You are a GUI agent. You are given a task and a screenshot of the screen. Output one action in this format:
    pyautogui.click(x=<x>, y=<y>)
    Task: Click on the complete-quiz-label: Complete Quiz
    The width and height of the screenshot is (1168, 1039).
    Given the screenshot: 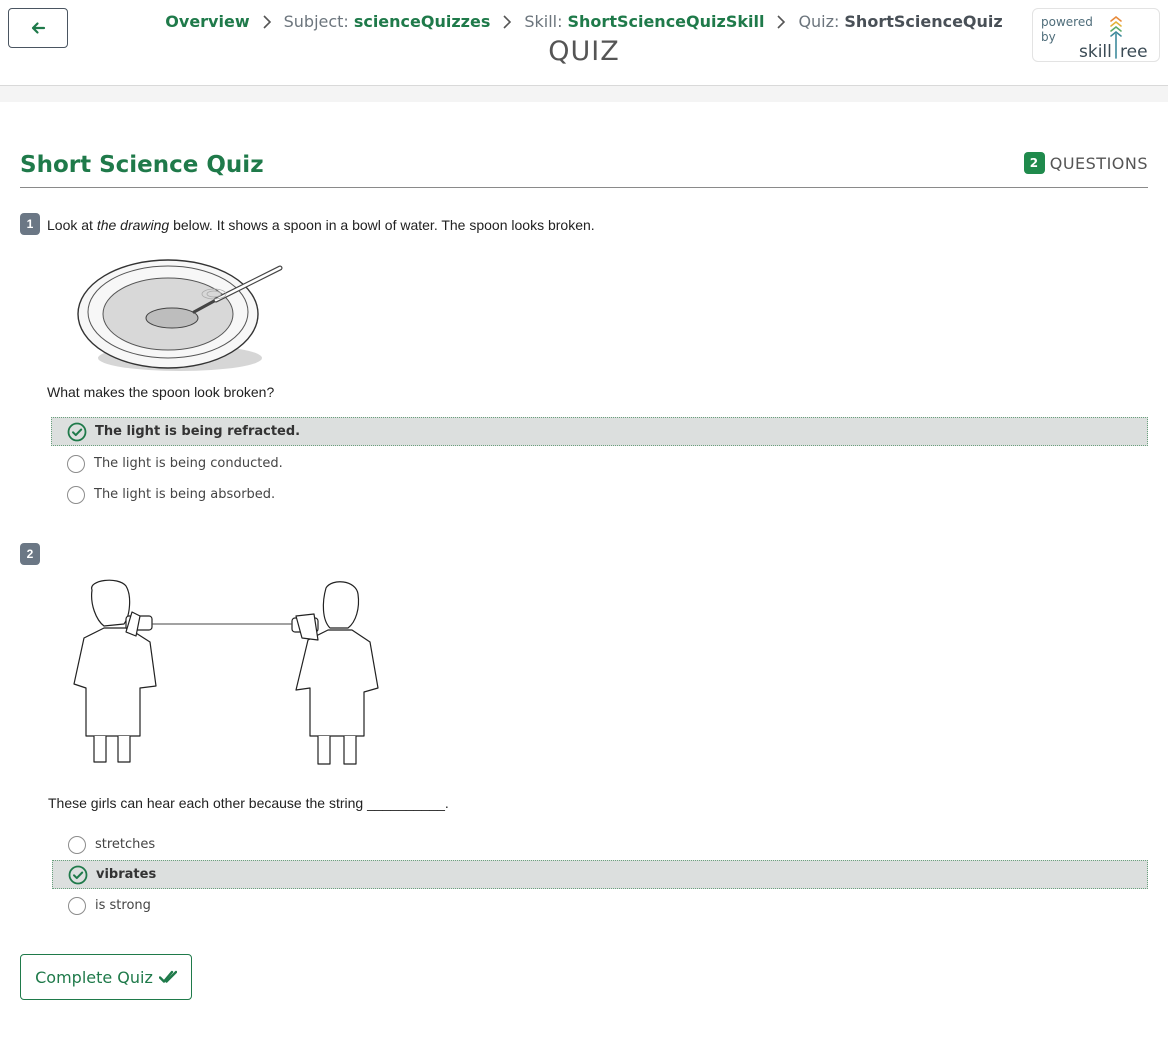 What is the action you would take?
    pyautogui.click(x=94, y=977)
    